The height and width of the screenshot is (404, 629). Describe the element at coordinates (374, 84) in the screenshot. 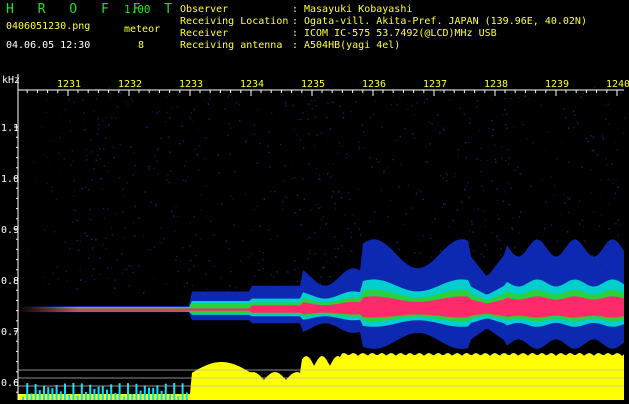

I see `x-tick-label: 1236` at that location.